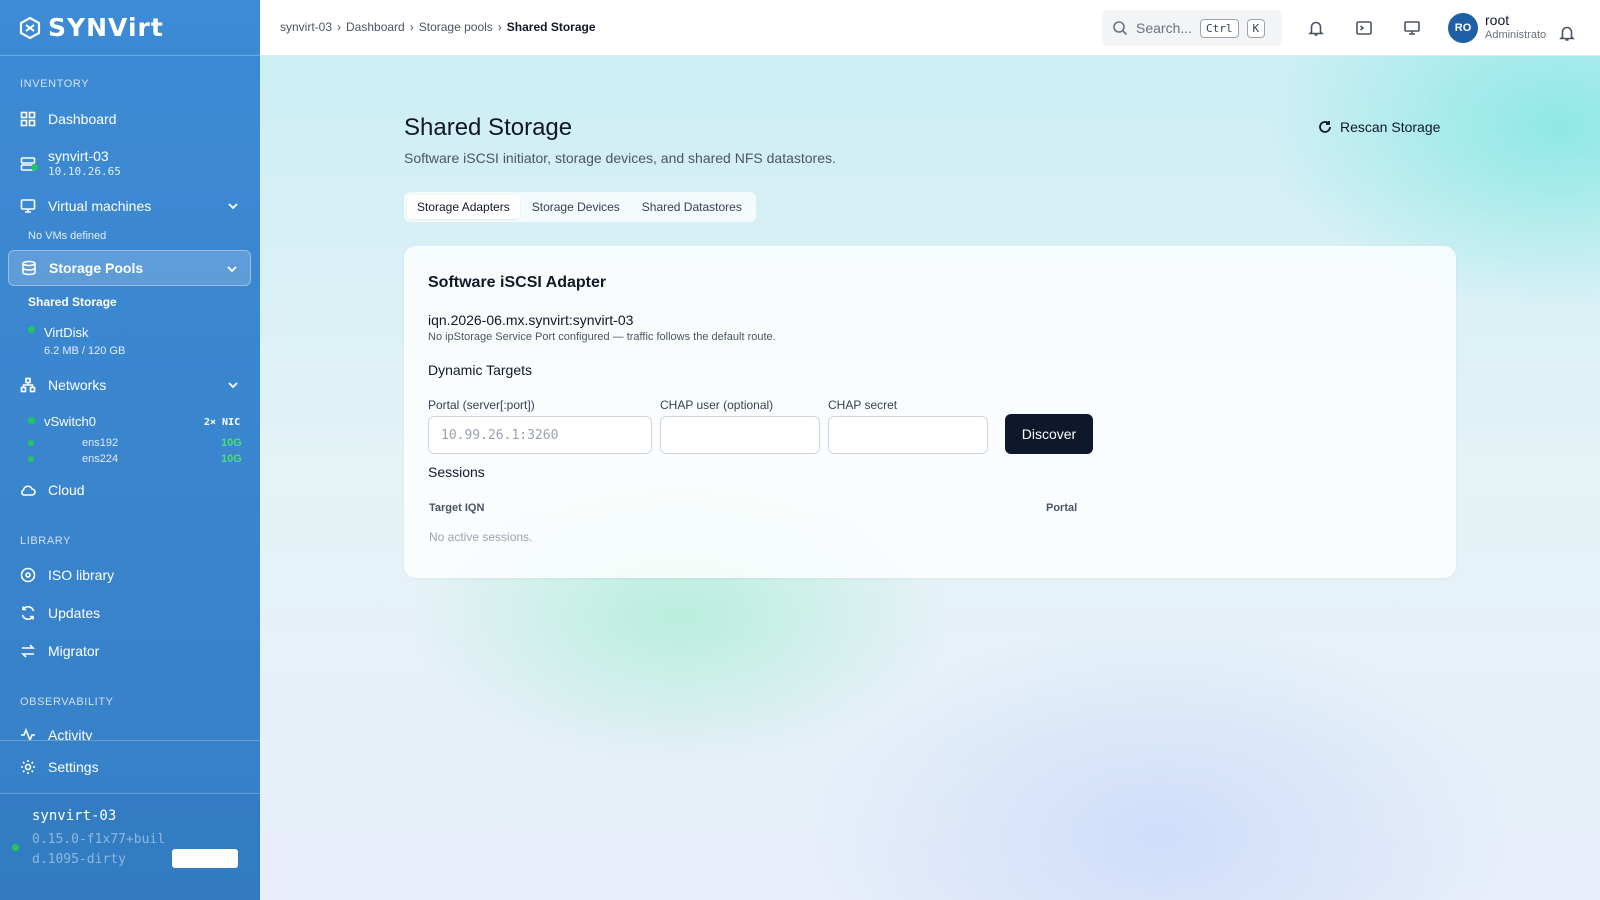  What do you see at coordinates (100, 459) in the screenshot?
I see `nic-name: ens224` at bounding box center [100, 459].